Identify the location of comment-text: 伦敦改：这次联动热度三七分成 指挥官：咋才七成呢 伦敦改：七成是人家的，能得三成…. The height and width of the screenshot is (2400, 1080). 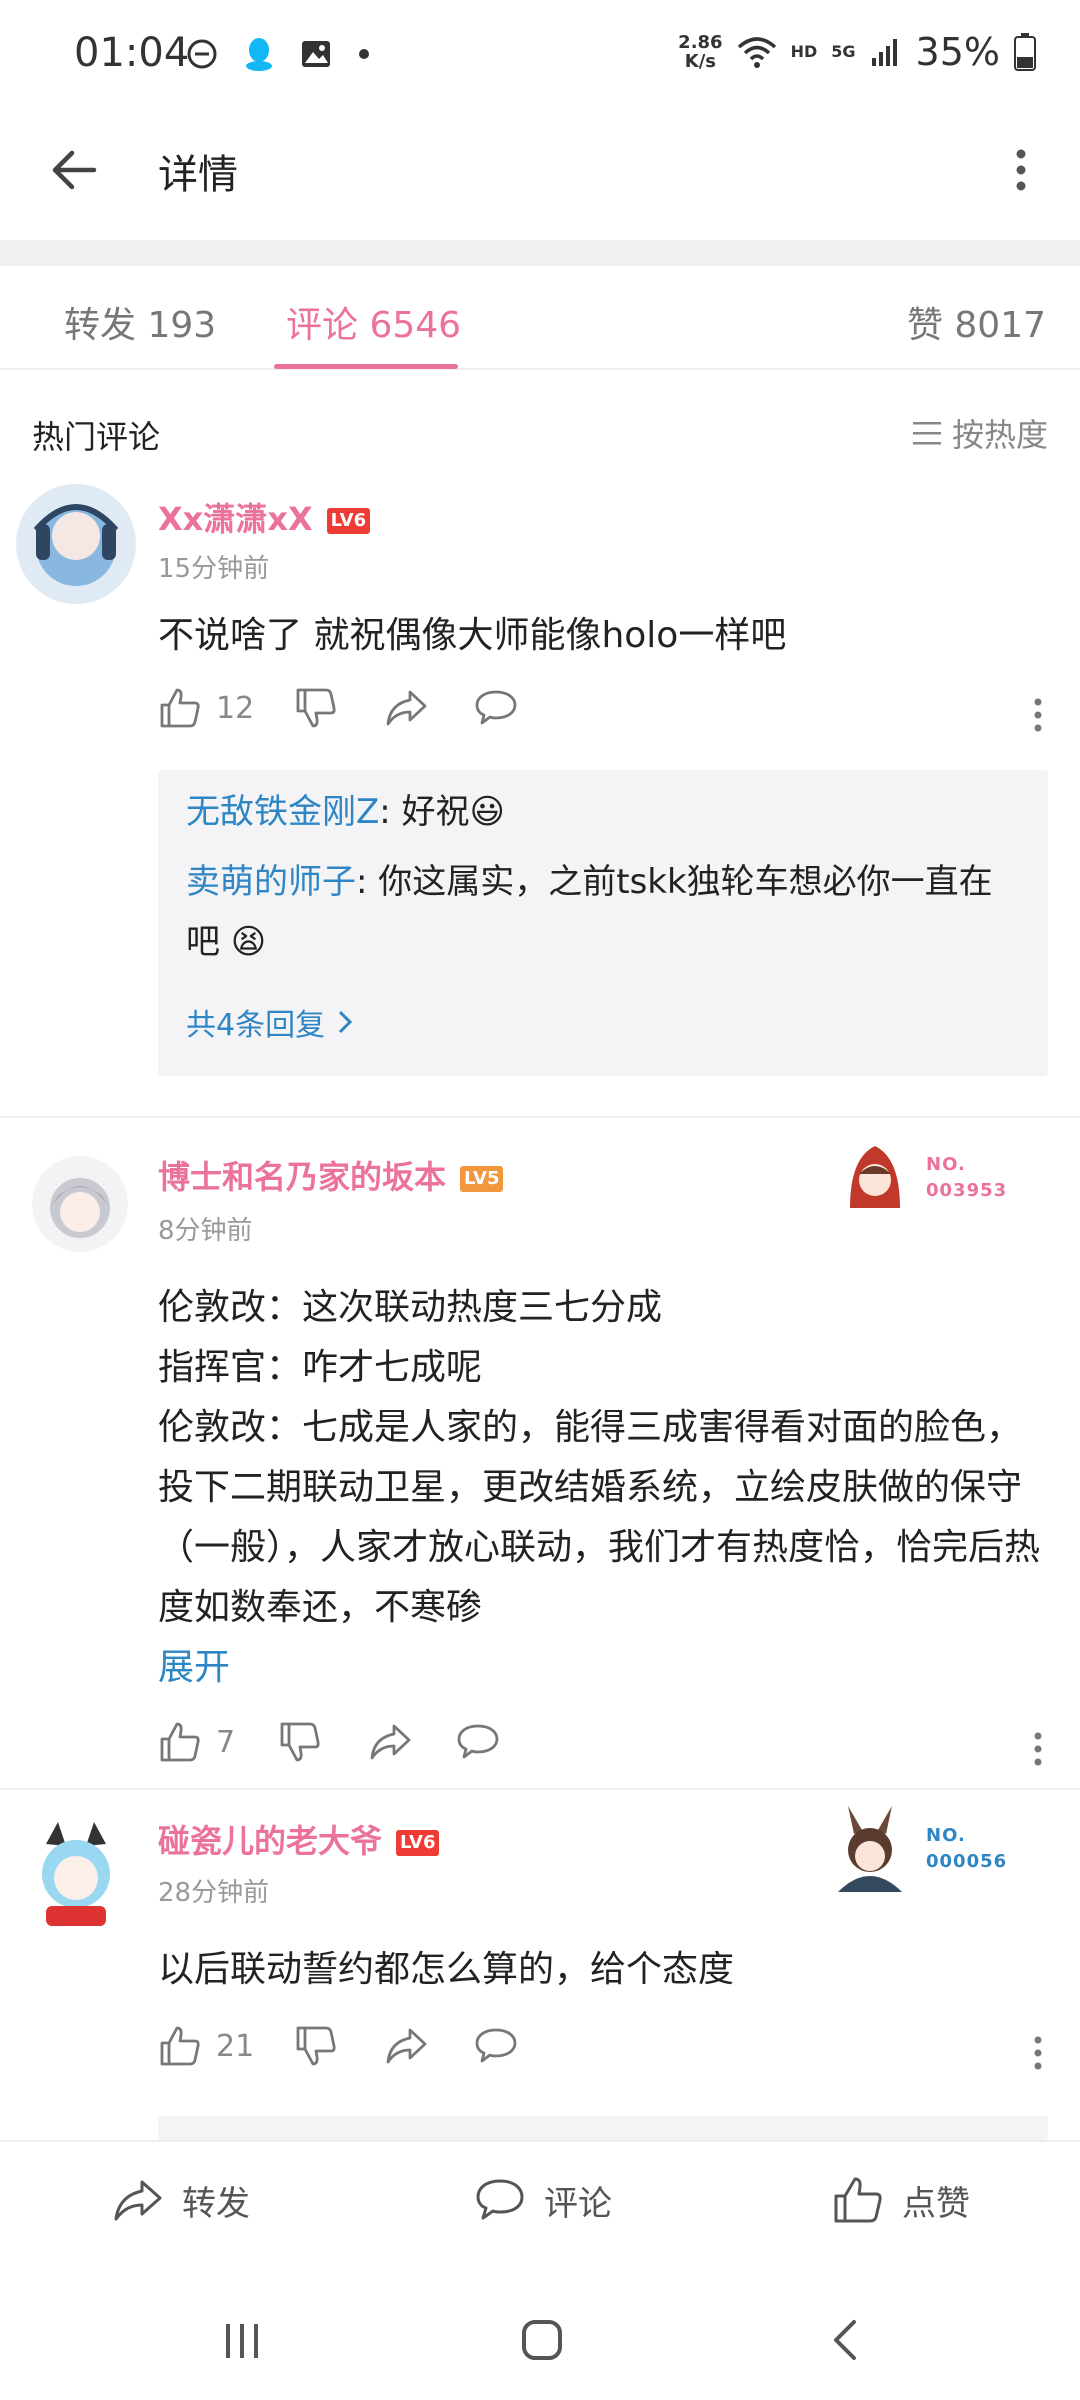
(599, 1457).